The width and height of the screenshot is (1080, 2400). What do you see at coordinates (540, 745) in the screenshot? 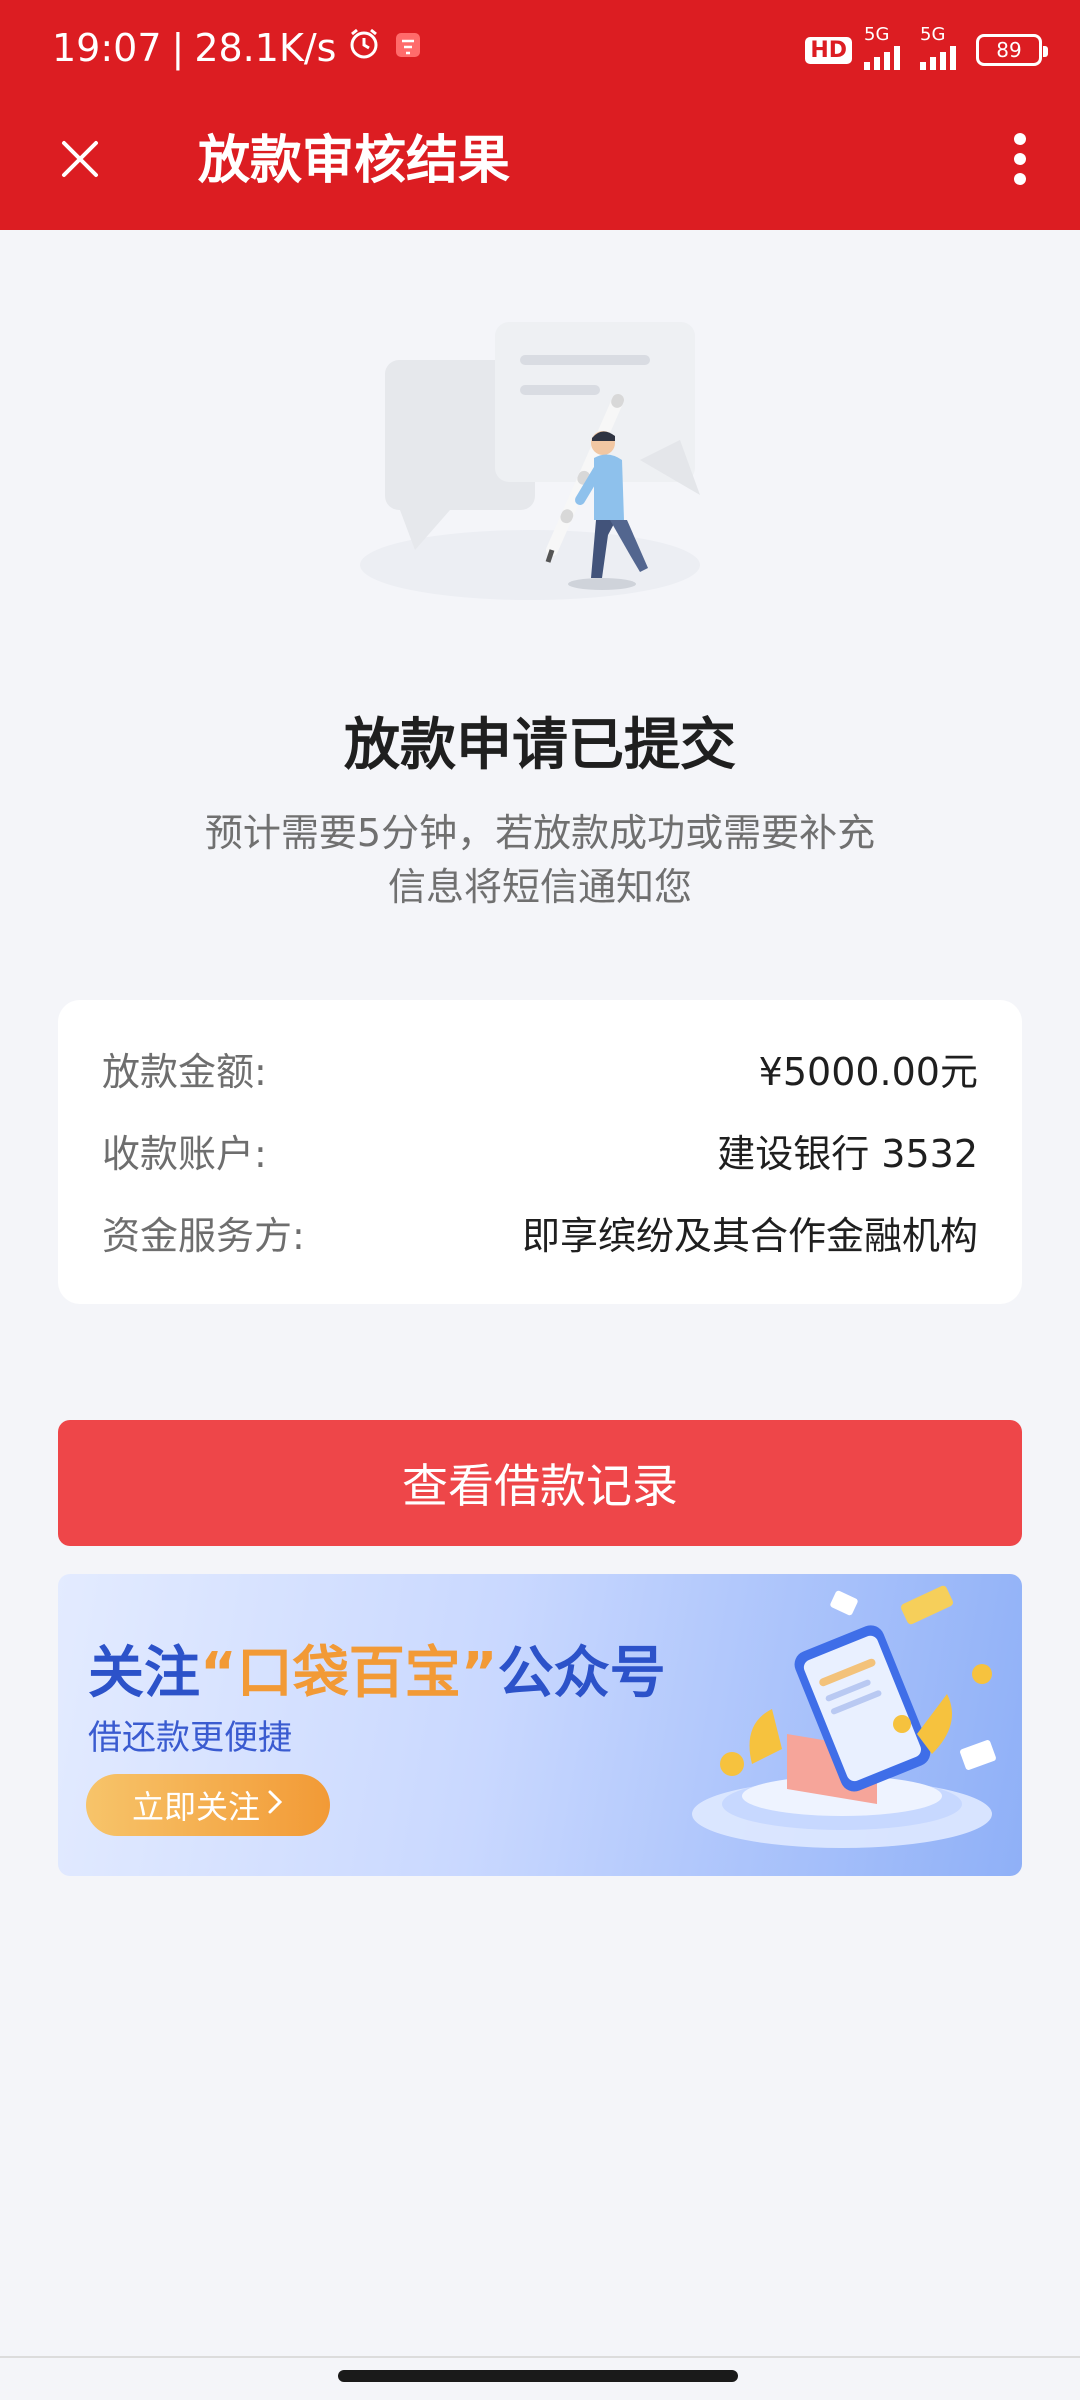
I see `result-headline: 放款申请已提交` at bounding box center [540, 745].